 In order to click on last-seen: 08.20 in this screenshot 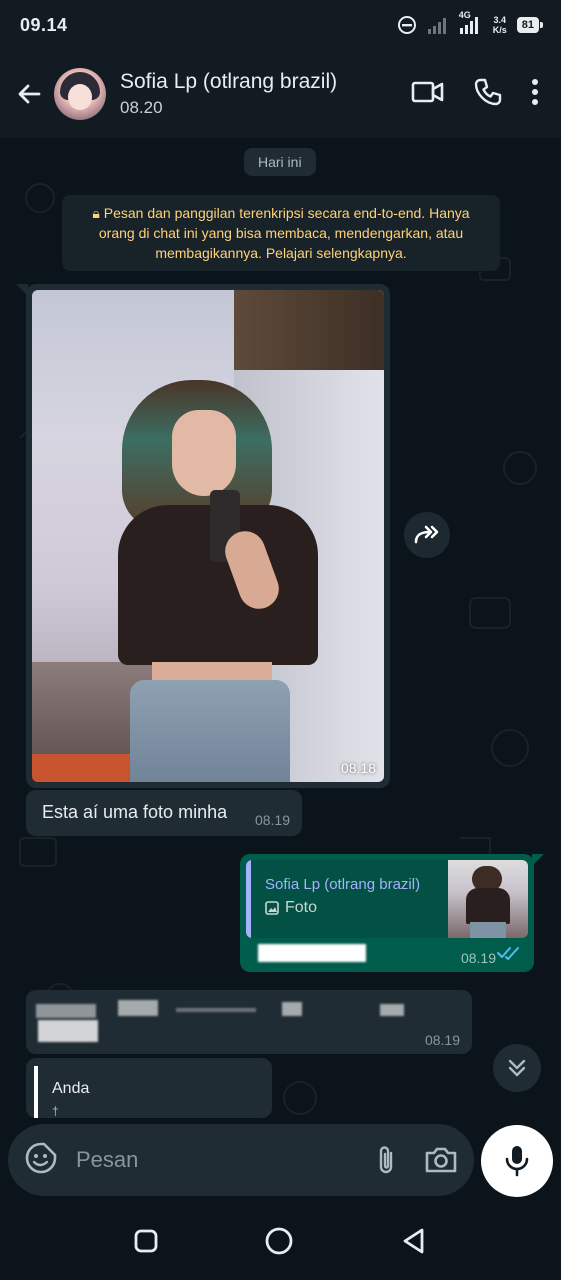, I will do `click(141, 107)`.